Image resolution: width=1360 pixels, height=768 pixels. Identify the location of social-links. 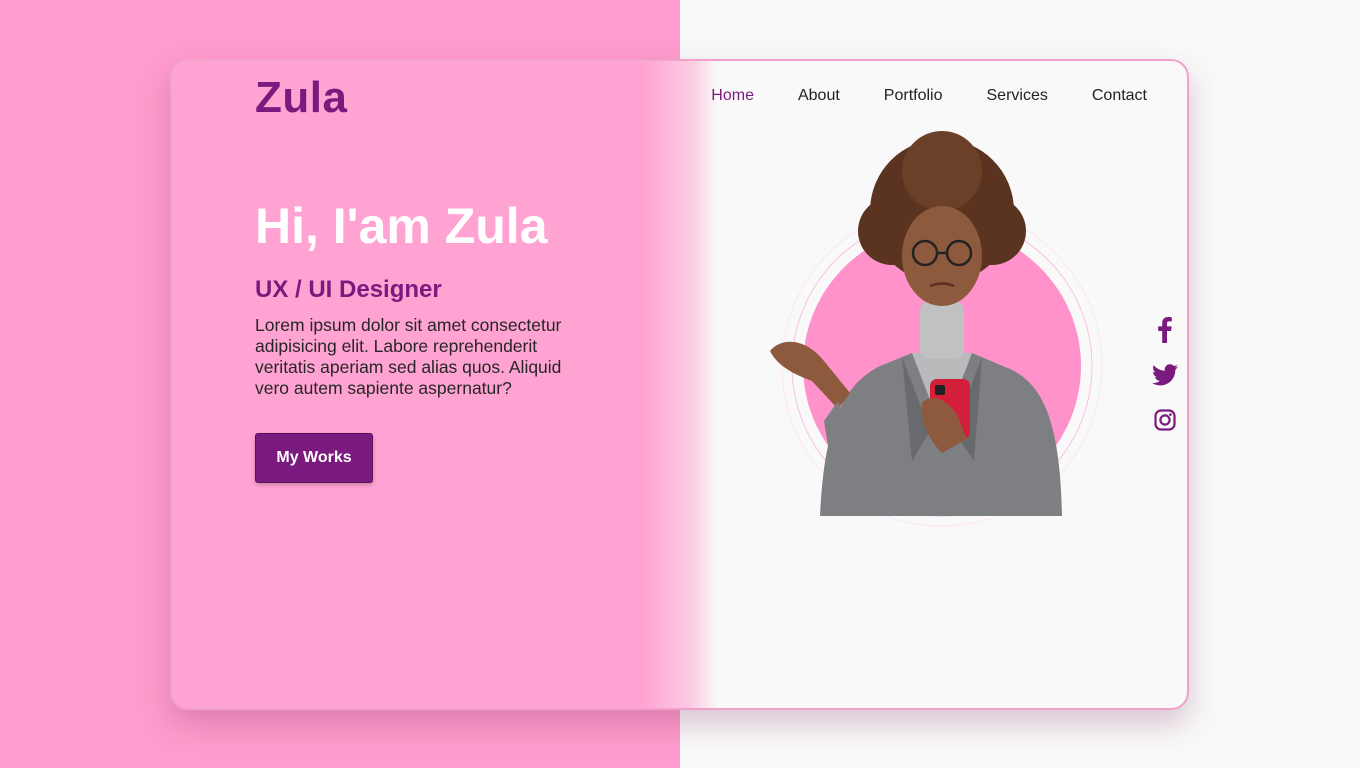
(1165, 375).